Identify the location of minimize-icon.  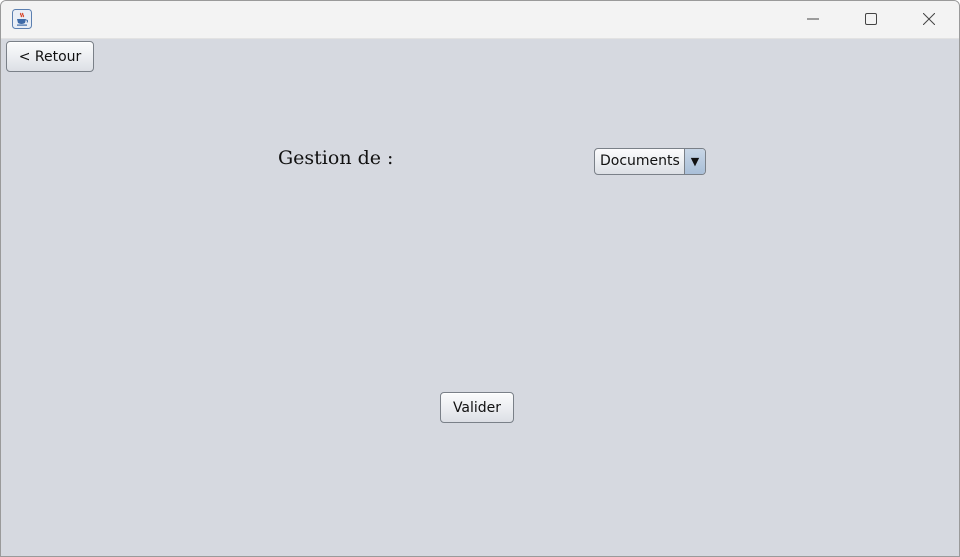
(813, 19).